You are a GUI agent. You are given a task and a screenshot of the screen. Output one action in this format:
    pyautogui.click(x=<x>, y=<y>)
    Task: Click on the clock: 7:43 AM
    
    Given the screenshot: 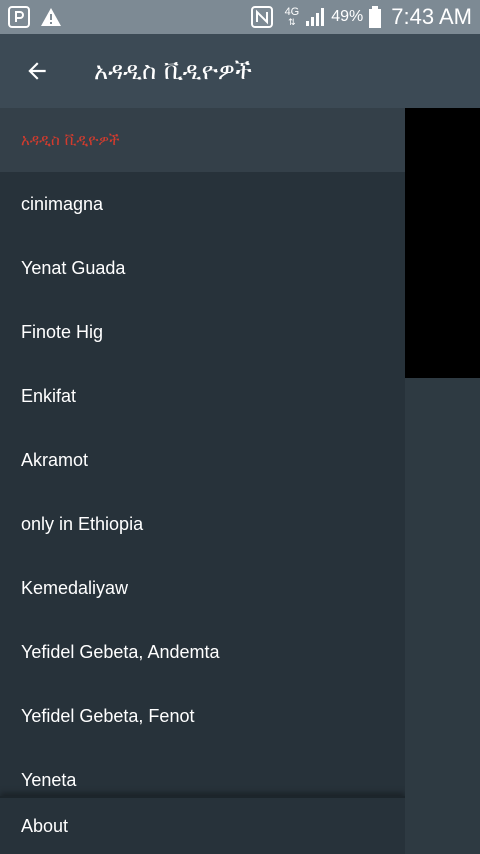 What is the action you would take?
    pyautogui.click(x=431, y=16)
    